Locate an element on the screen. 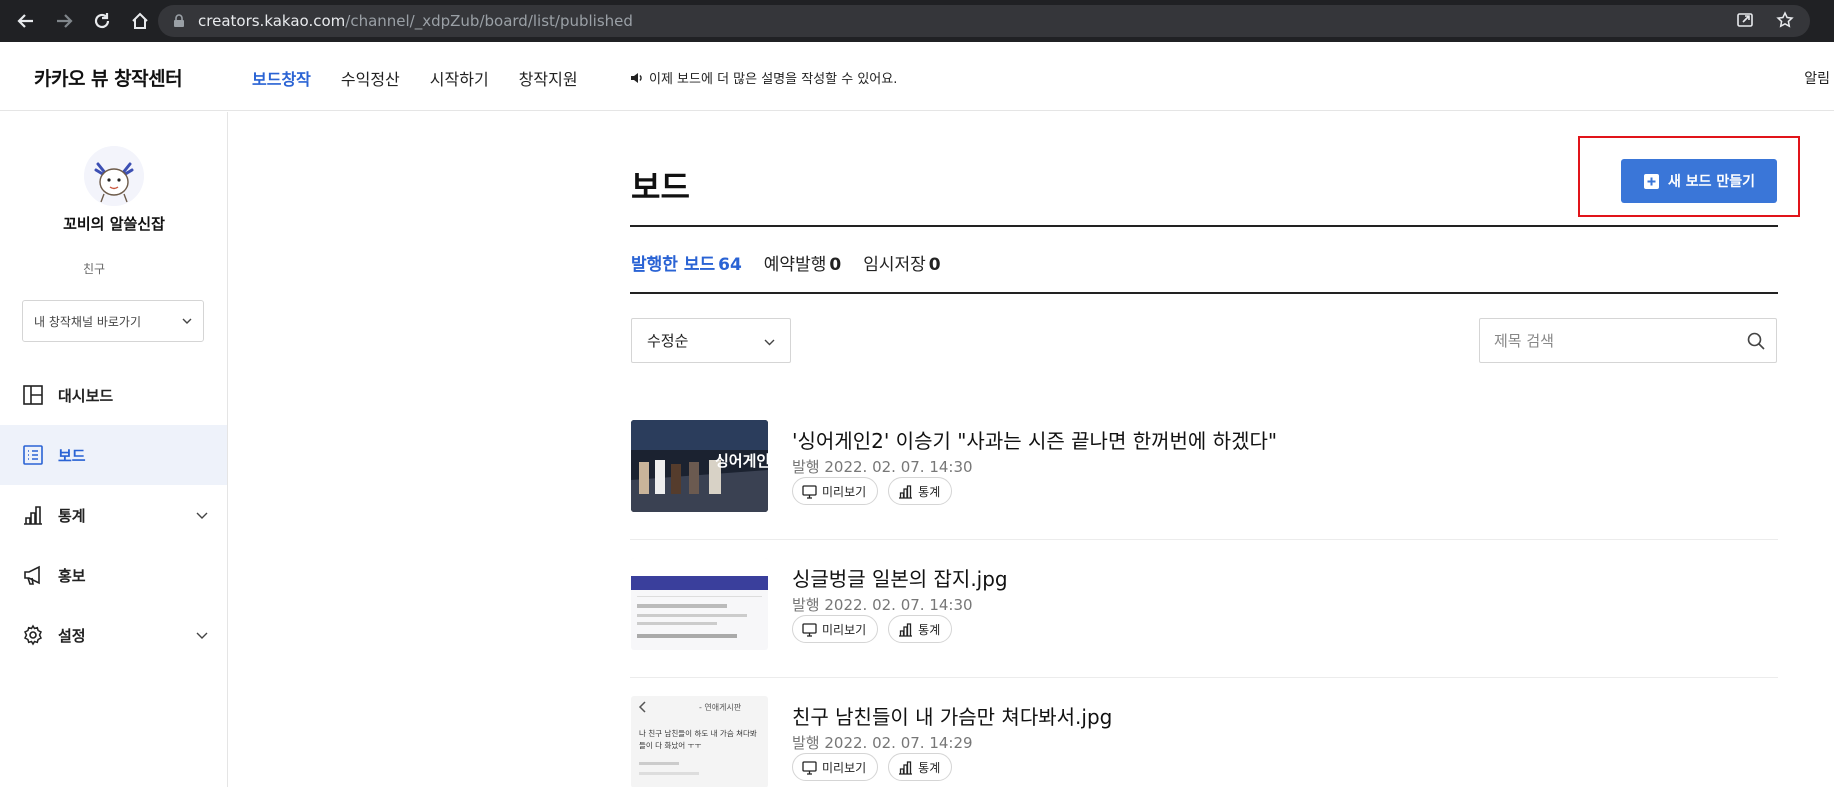  sort-select: 수정순 is located at coordinates (711, 340).